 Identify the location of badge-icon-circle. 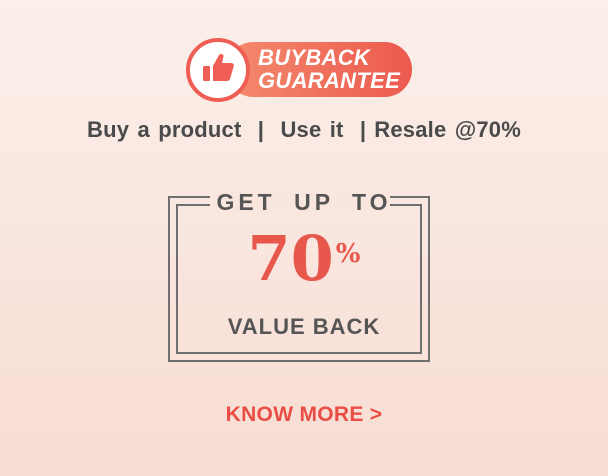
(218, 70).